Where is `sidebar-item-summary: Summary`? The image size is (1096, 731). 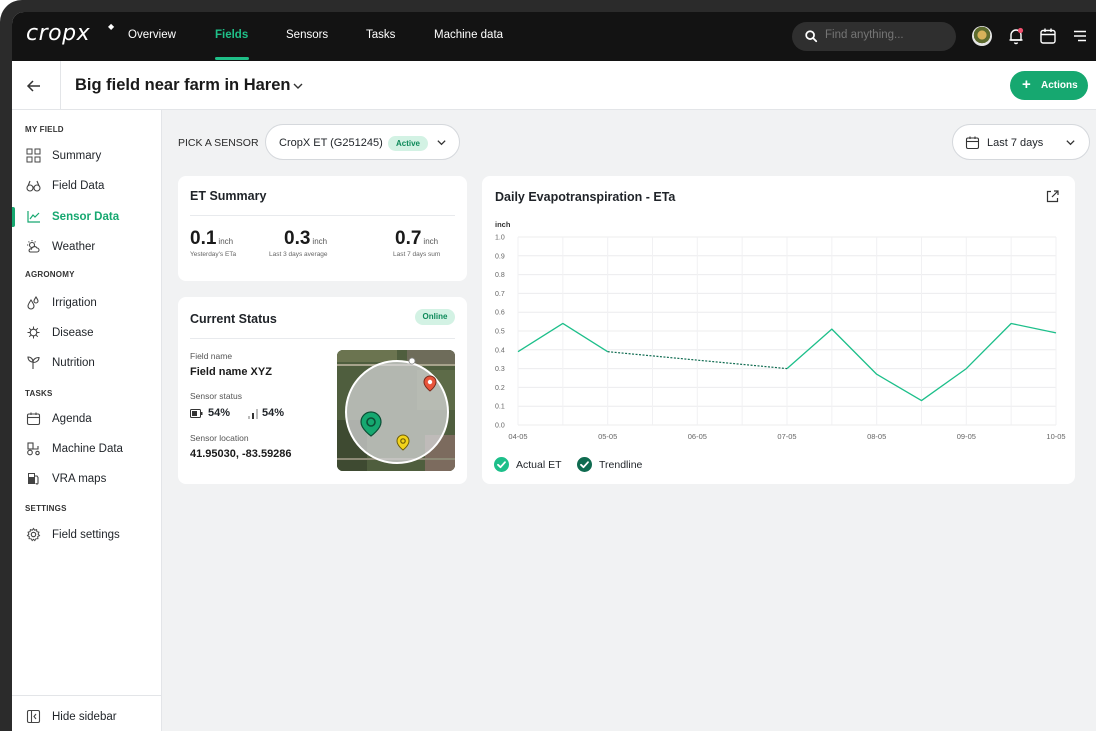 sidebar-item-summary: Summary is located at coordinates (86, 156).